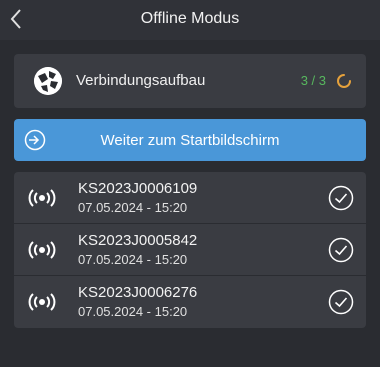  Describe the element at coordinates (138, 240) in the screenshot. I see `device-id: KS2023J0005842` at that location.